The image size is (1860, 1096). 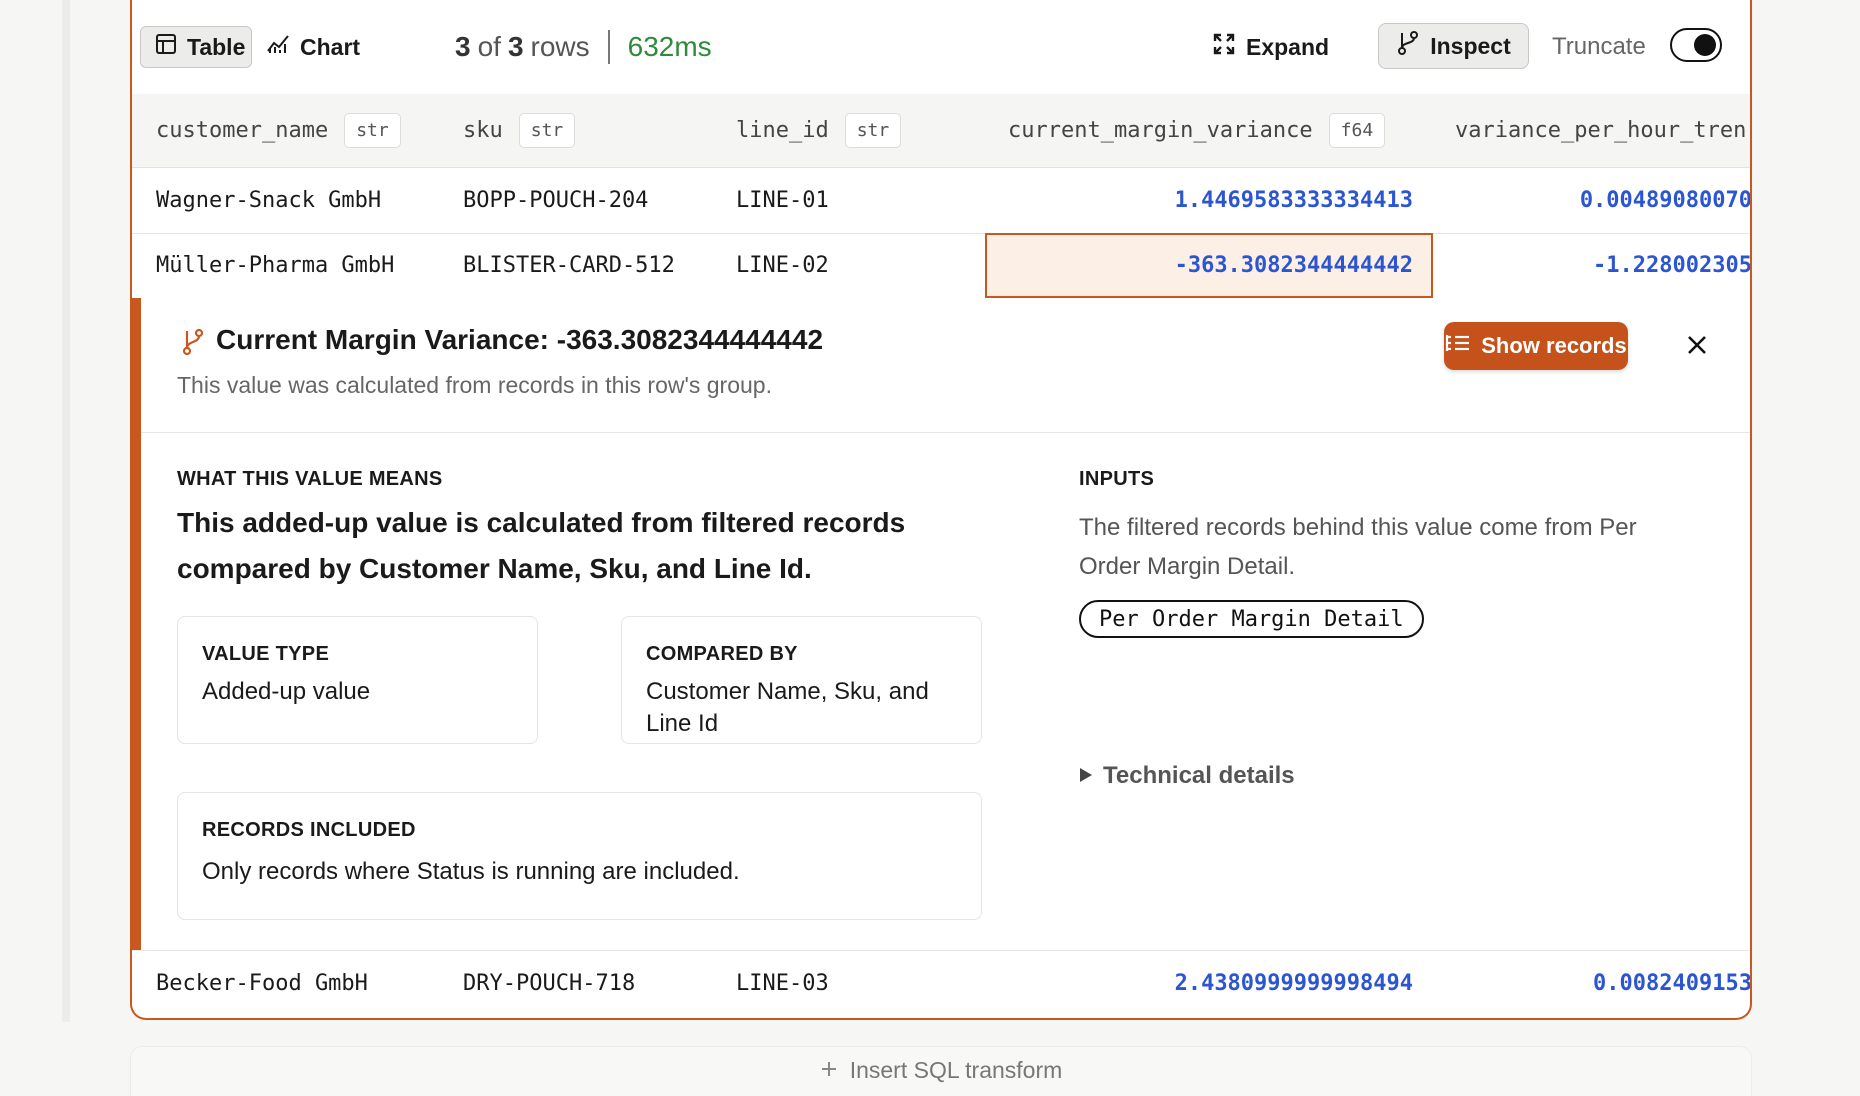 What do you see at coordinates (1470, 45) in the screenshot?
I see `inspect-label: Inspect` at bounding box center [1470, 45].